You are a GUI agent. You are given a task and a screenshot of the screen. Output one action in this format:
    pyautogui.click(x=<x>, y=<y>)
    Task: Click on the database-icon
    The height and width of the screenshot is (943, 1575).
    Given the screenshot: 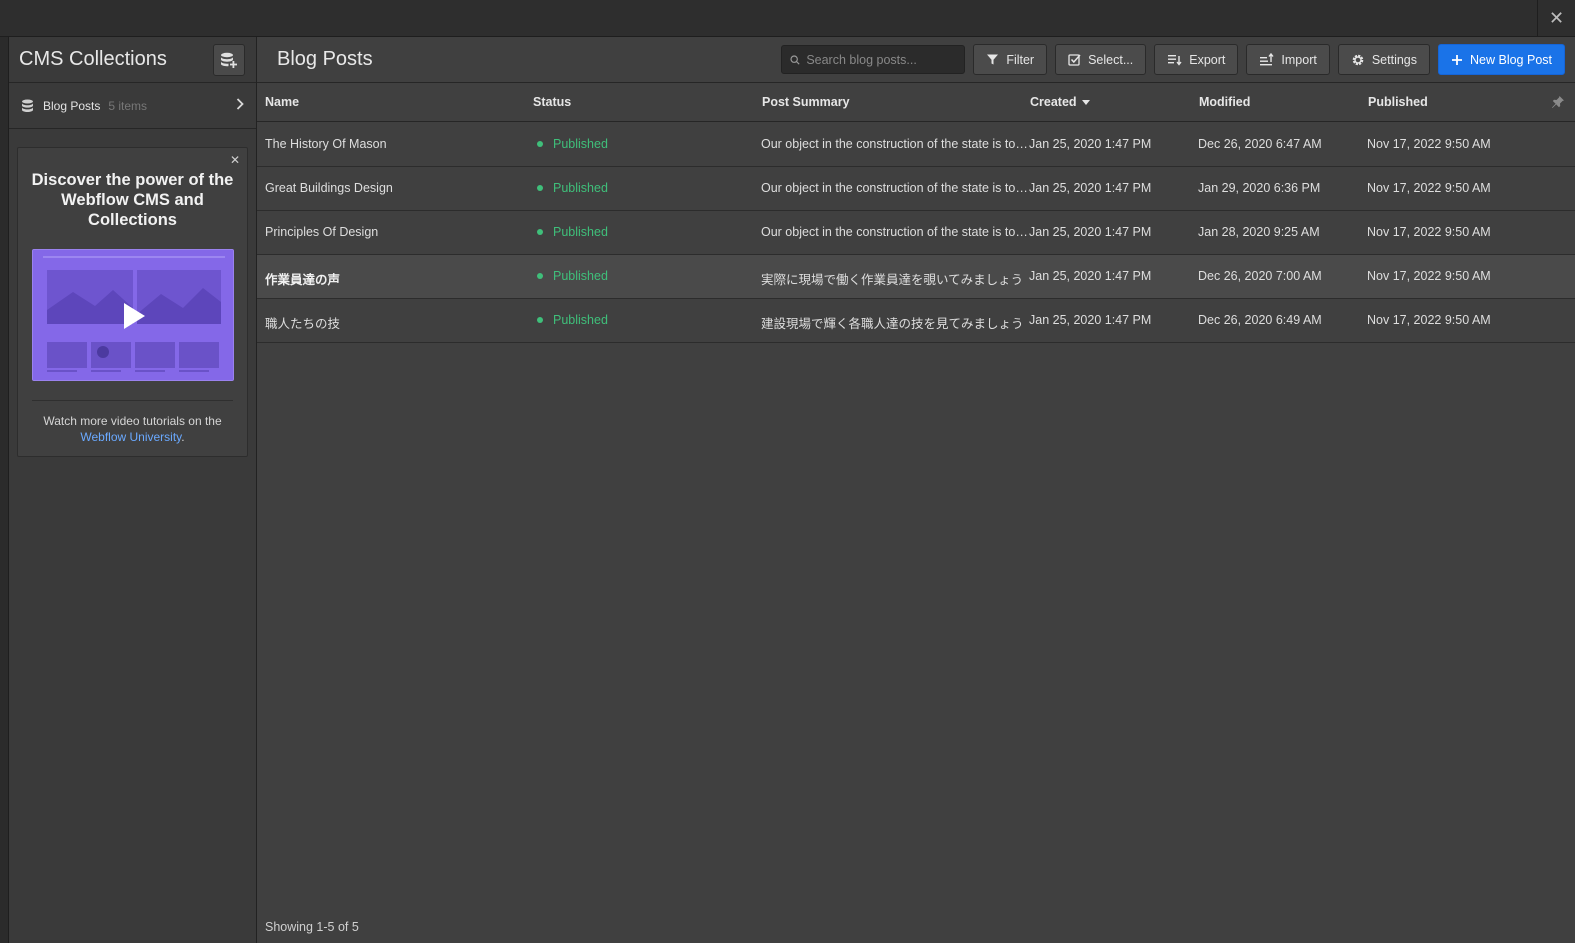 What is the action you would take?
    pyautogui.click(x=27, y=106)
    